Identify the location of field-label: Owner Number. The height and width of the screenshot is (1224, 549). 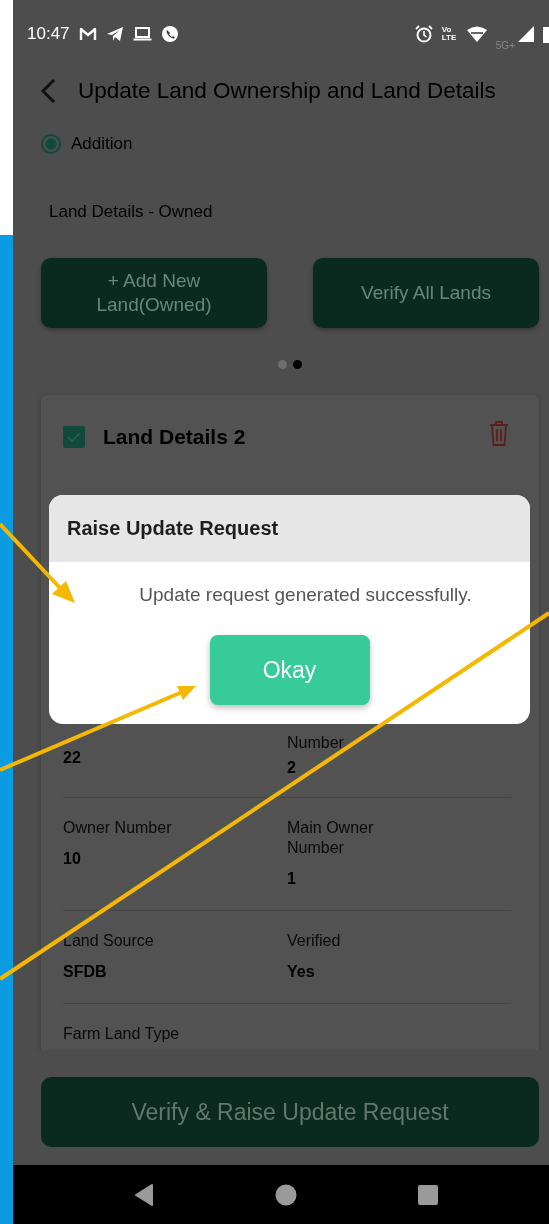
(117, 828).